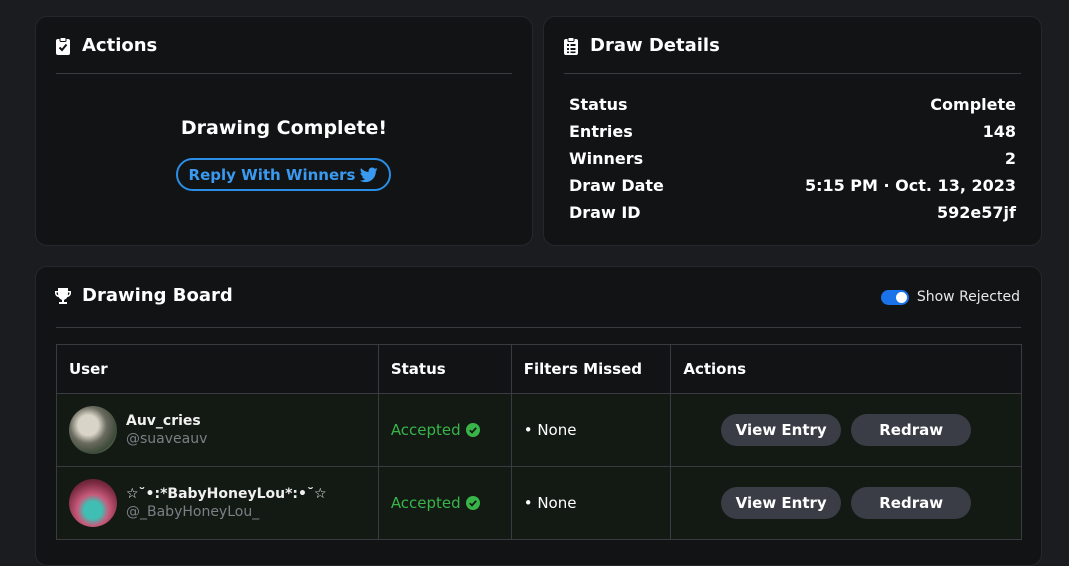 The image size is (1069, 566). What do you see at coordinates (894, 297) in the screenshot?
I see `show-rejected-toggle` at bounding box center [894, 297].